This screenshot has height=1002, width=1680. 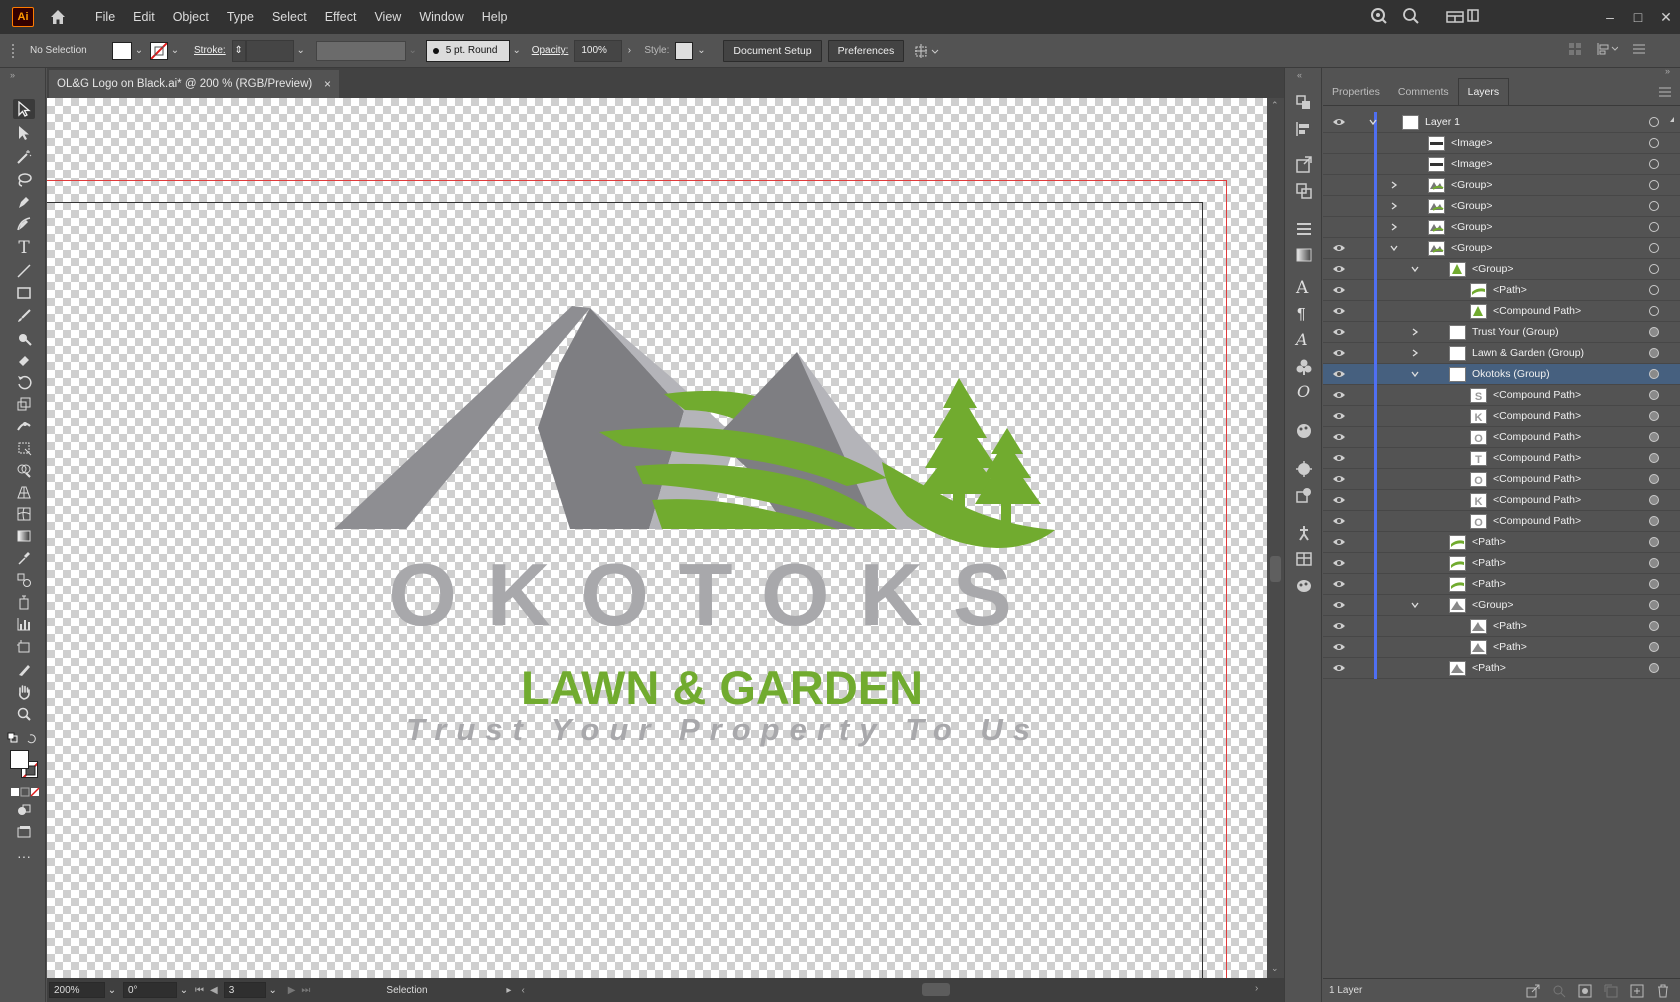 I want to click on document-setup-button: Document Setup, so click(x=772, y=50).